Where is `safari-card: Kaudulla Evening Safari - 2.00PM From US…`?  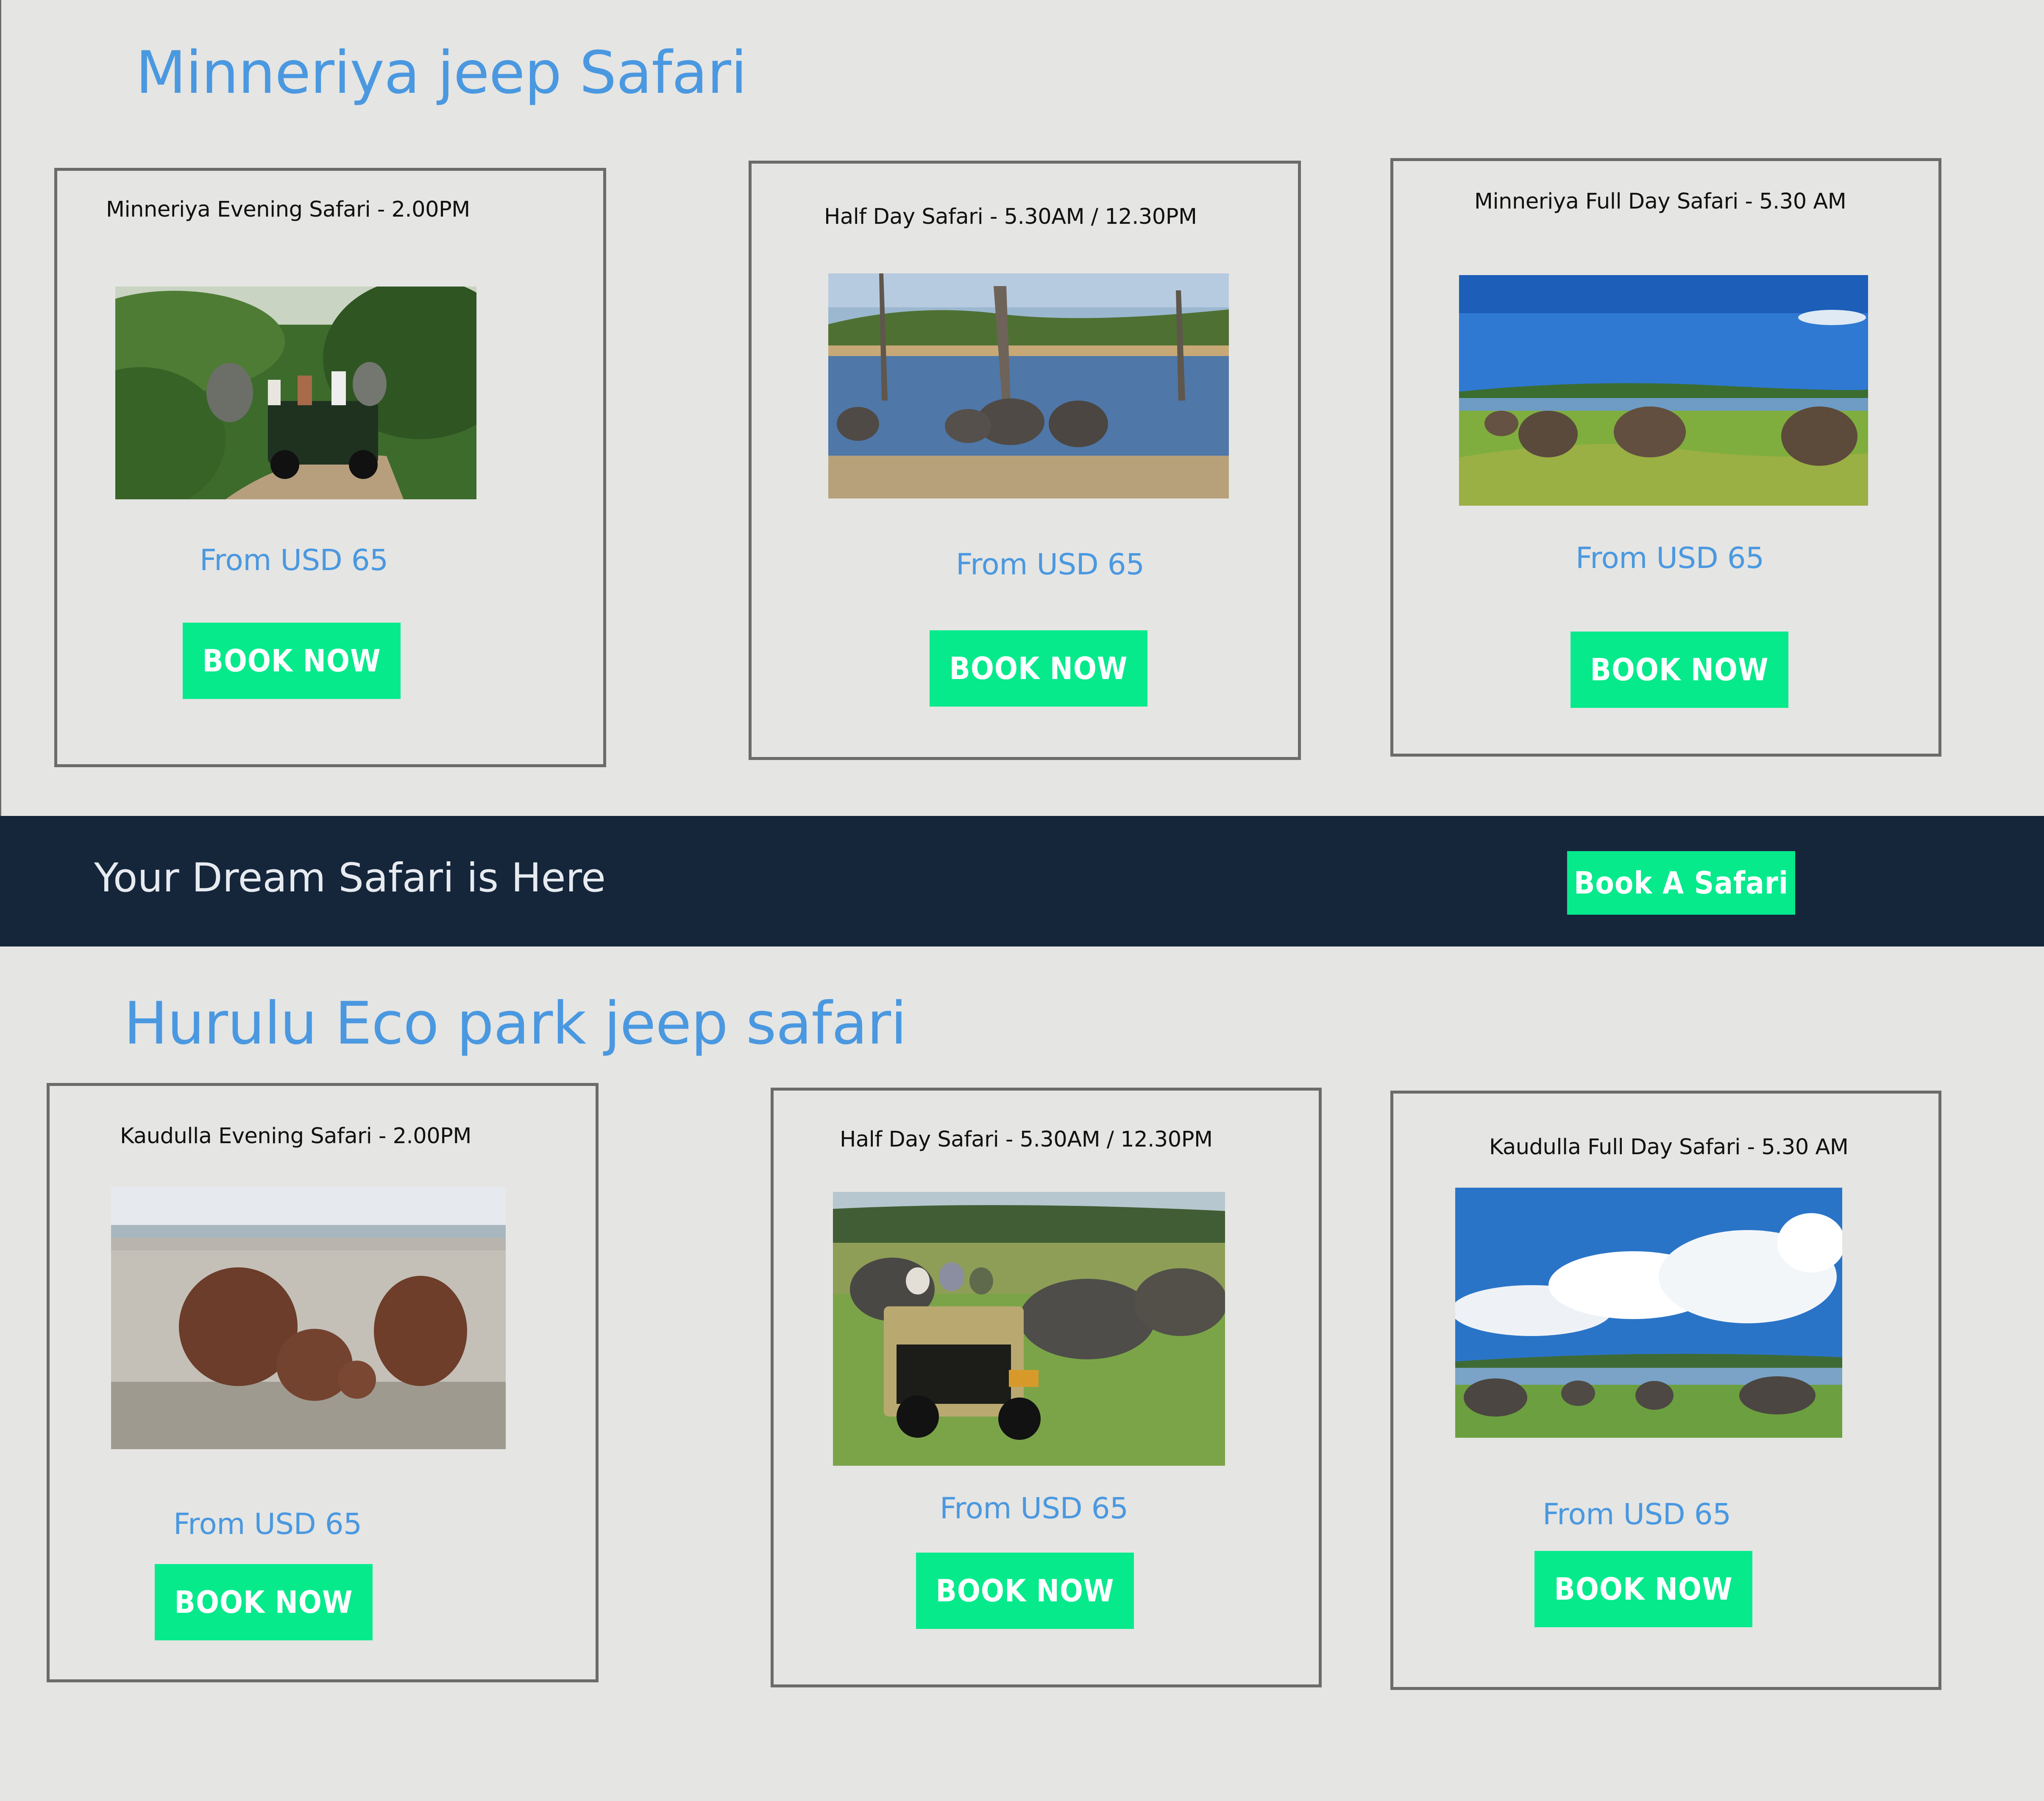 safari-card: Kaudulla Evening Safari - 2.00PM From US… is located at coordinates (323, 1382).